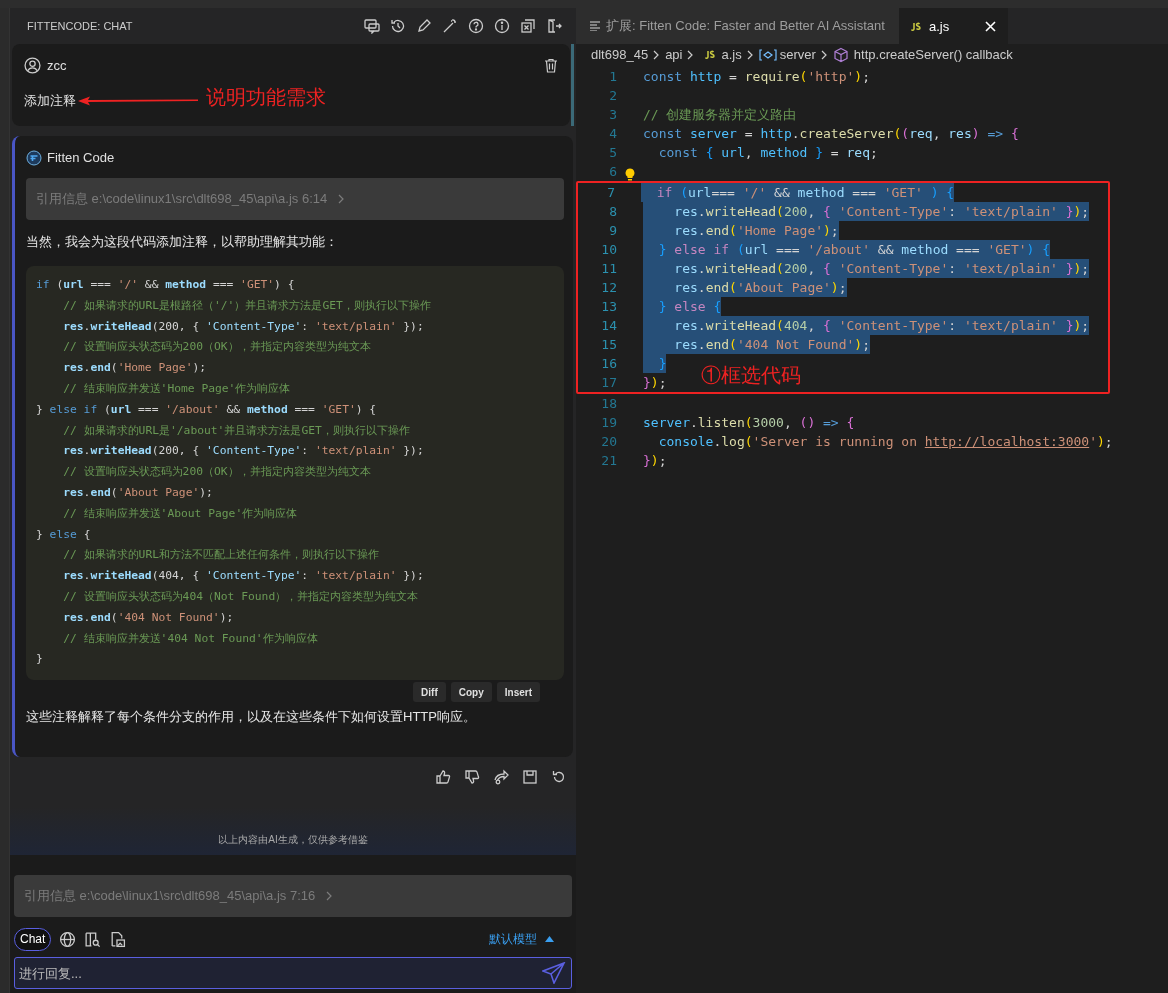 The image size is (1168, 993). What do you see at coordinates (612, 96) in the screenshot?
I see `line-number: 2` at bounding box center [612, 96].